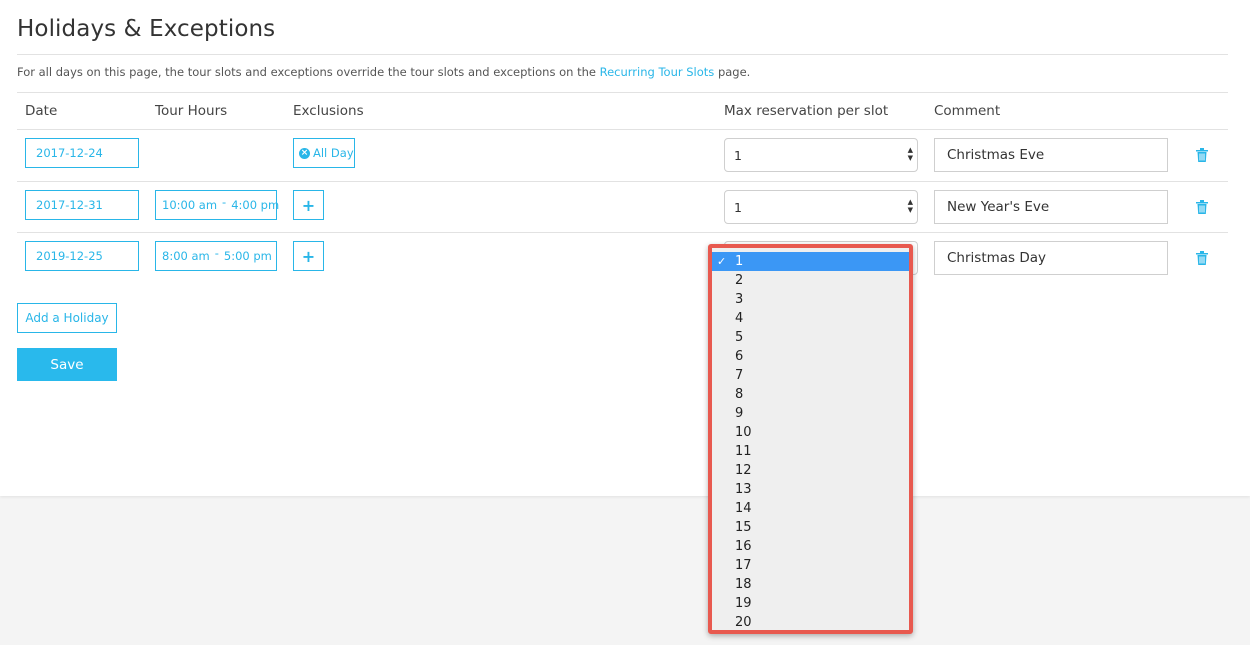 Image resolution: width=1250 pixels, height=645 pixels. I want to click on hours-end: 4:00 pm, so click(255, 205).